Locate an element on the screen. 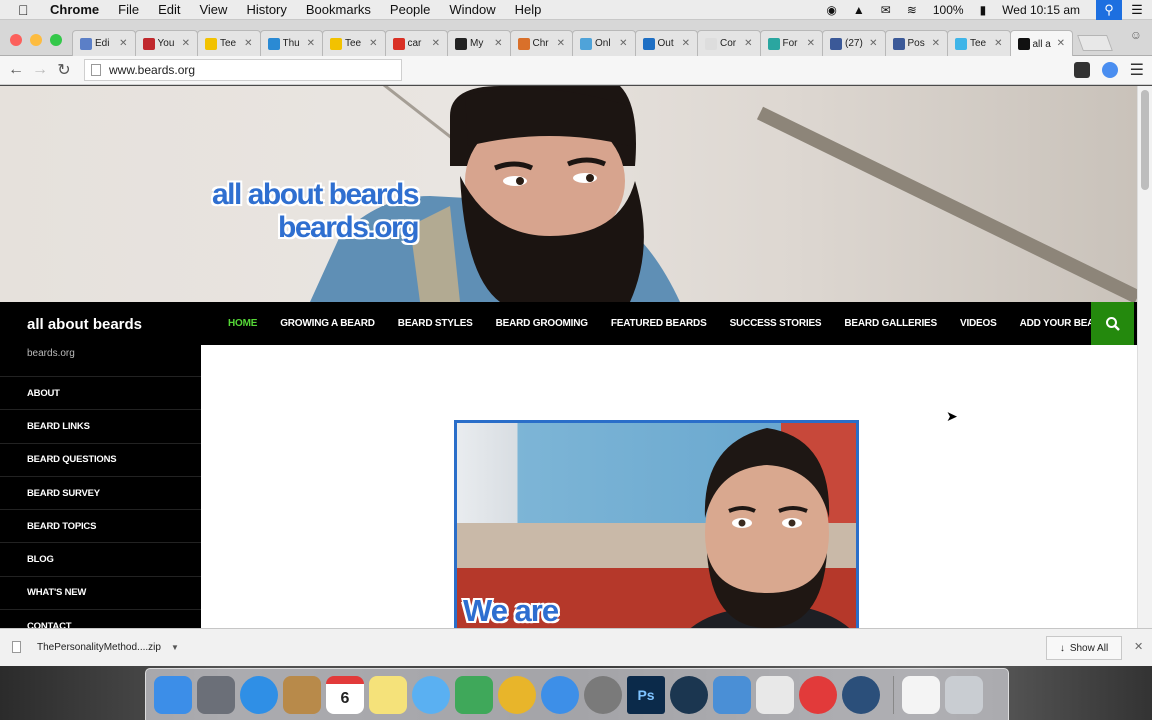  browser-tab: You ✕ is located at coordinates (166, 43).